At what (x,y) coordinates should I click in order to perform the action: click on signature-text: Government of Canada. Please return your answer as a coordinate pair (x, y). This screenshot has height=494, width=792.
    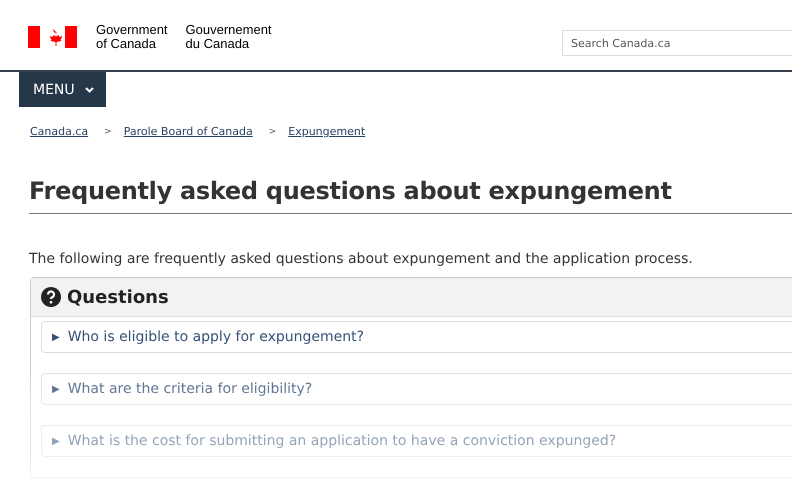
    Looking at the image, I should click on (132, 37).